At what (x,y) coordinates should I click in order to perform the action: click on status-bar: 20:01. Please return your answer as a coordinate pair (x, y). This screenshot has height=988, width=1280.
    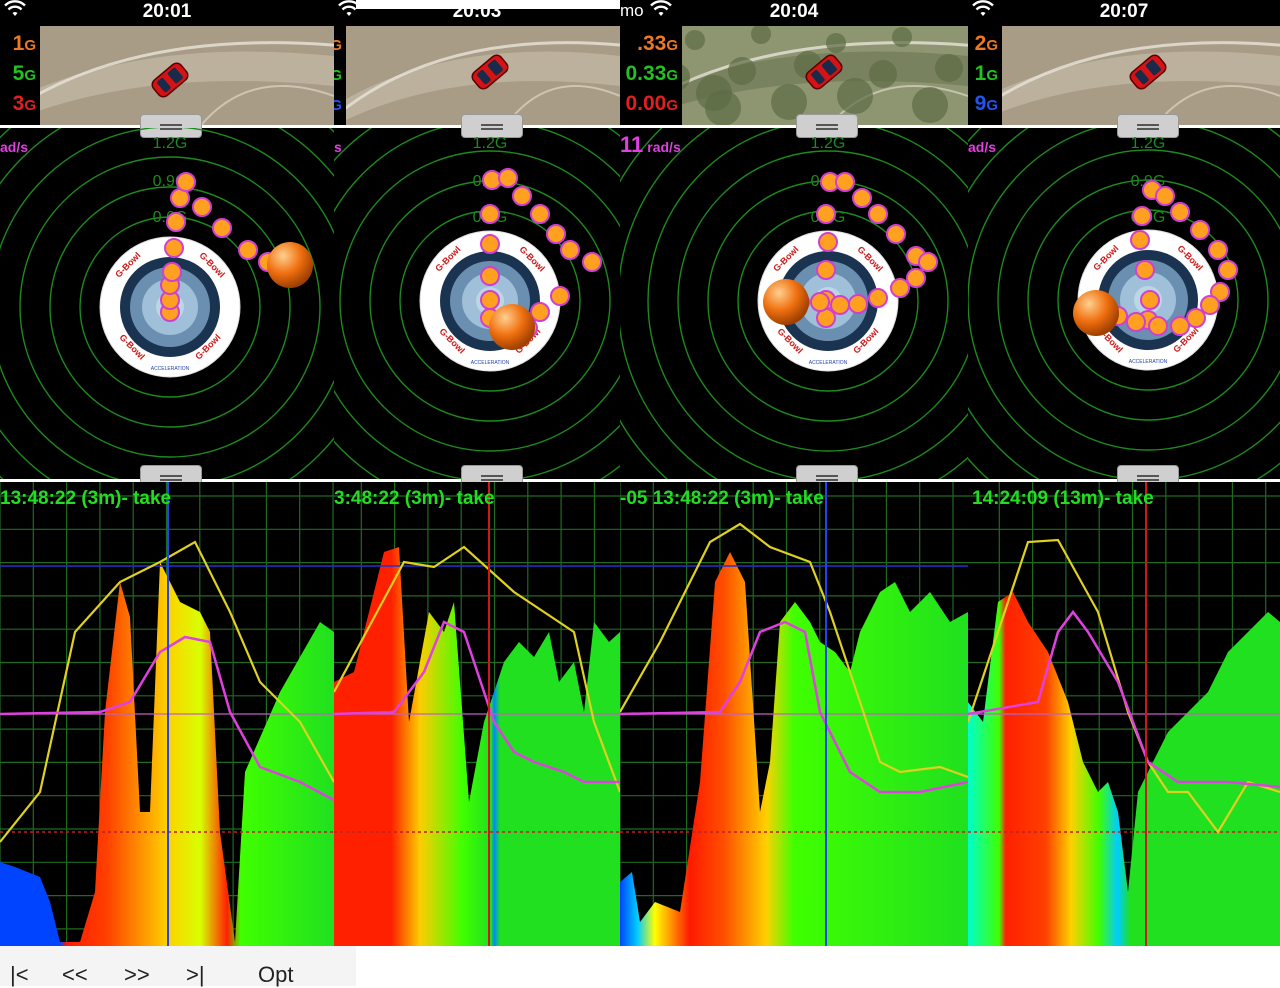
    Looking at the image, I should click on (167, 13).